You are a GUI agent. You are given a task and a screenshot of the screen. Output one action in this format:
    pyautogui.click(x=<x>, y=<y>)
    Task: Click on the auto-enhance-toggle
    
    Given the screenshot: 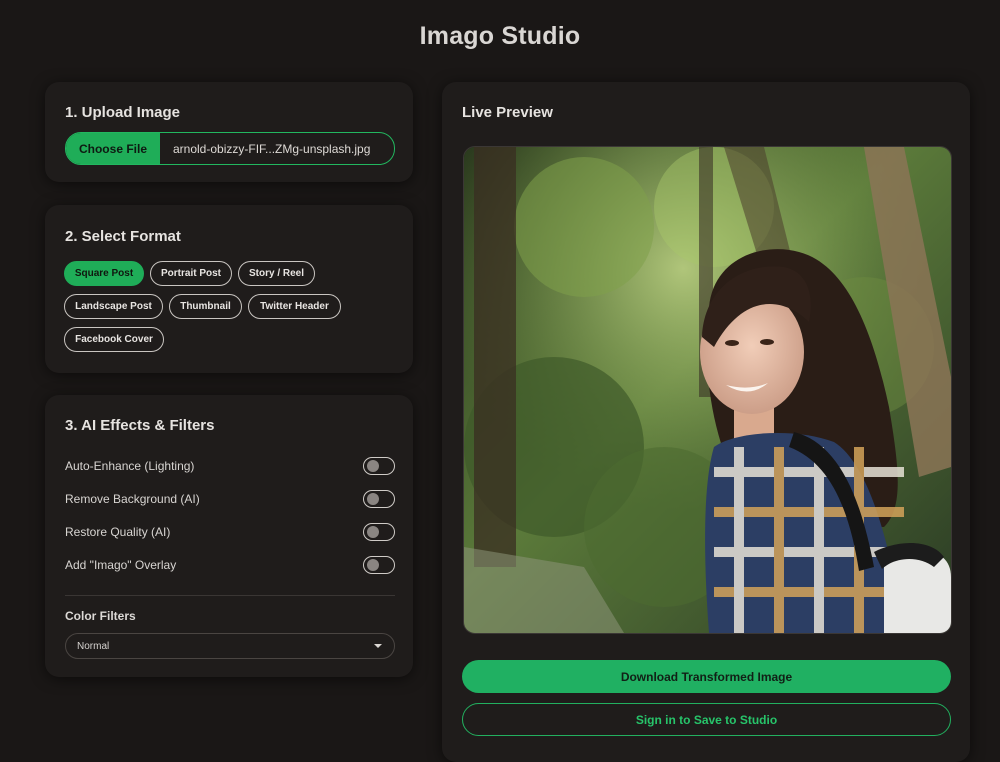 What is the action you would take?
    pyautogui.click(x=379, y=466)
    